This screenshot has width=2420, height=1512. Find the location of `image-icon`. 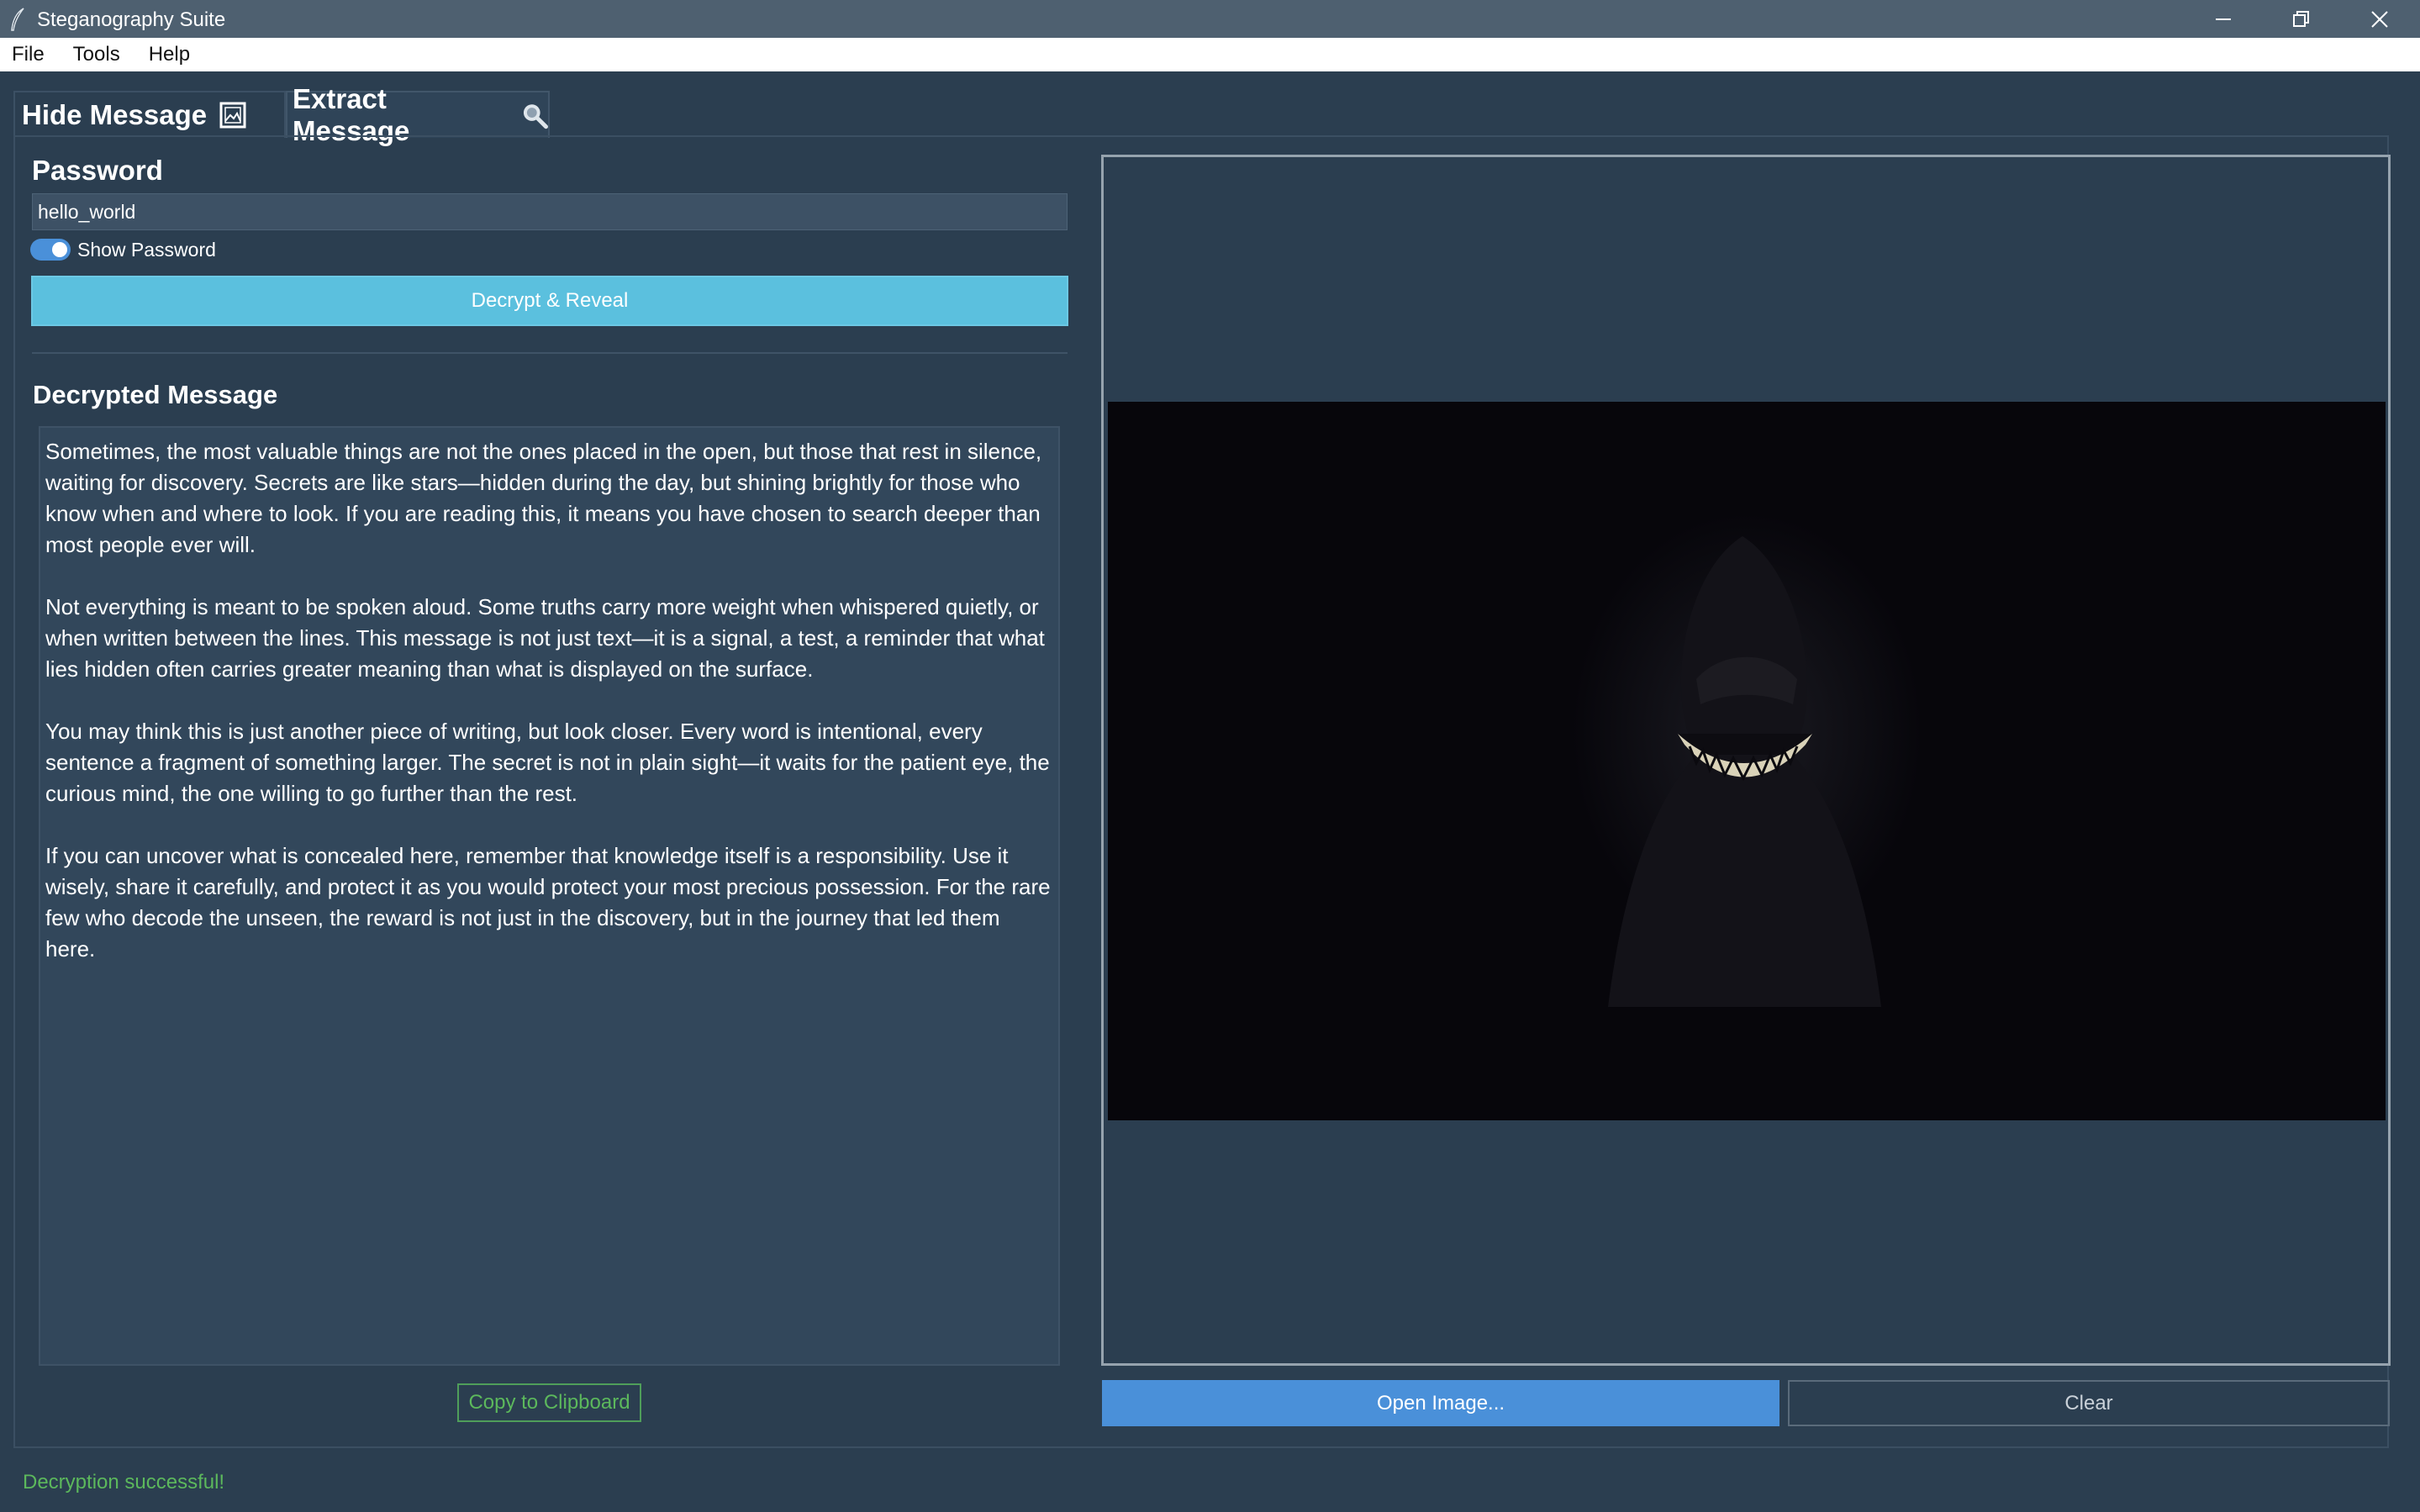

image-icon is located at coordinates (232, 115).